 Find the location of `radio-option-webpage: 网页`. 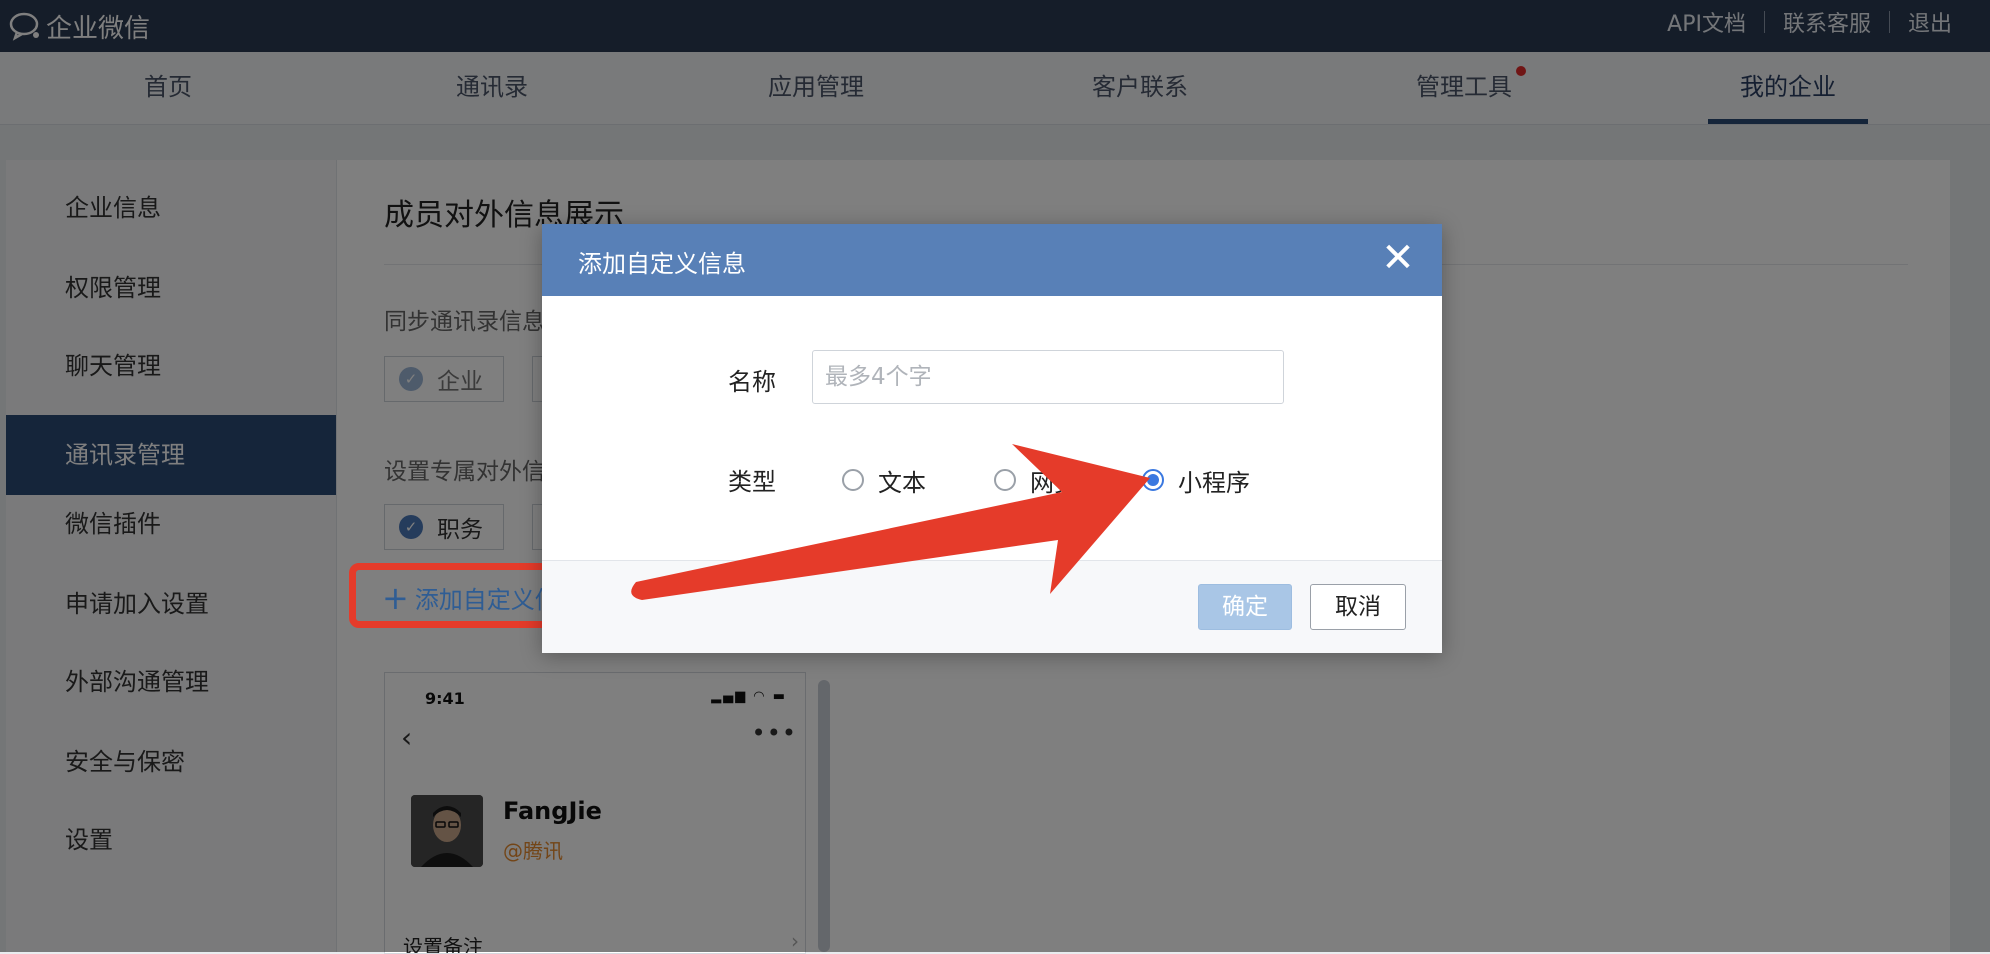

radio-option-webpage: 网页 is located at coordinates (1036, 480).